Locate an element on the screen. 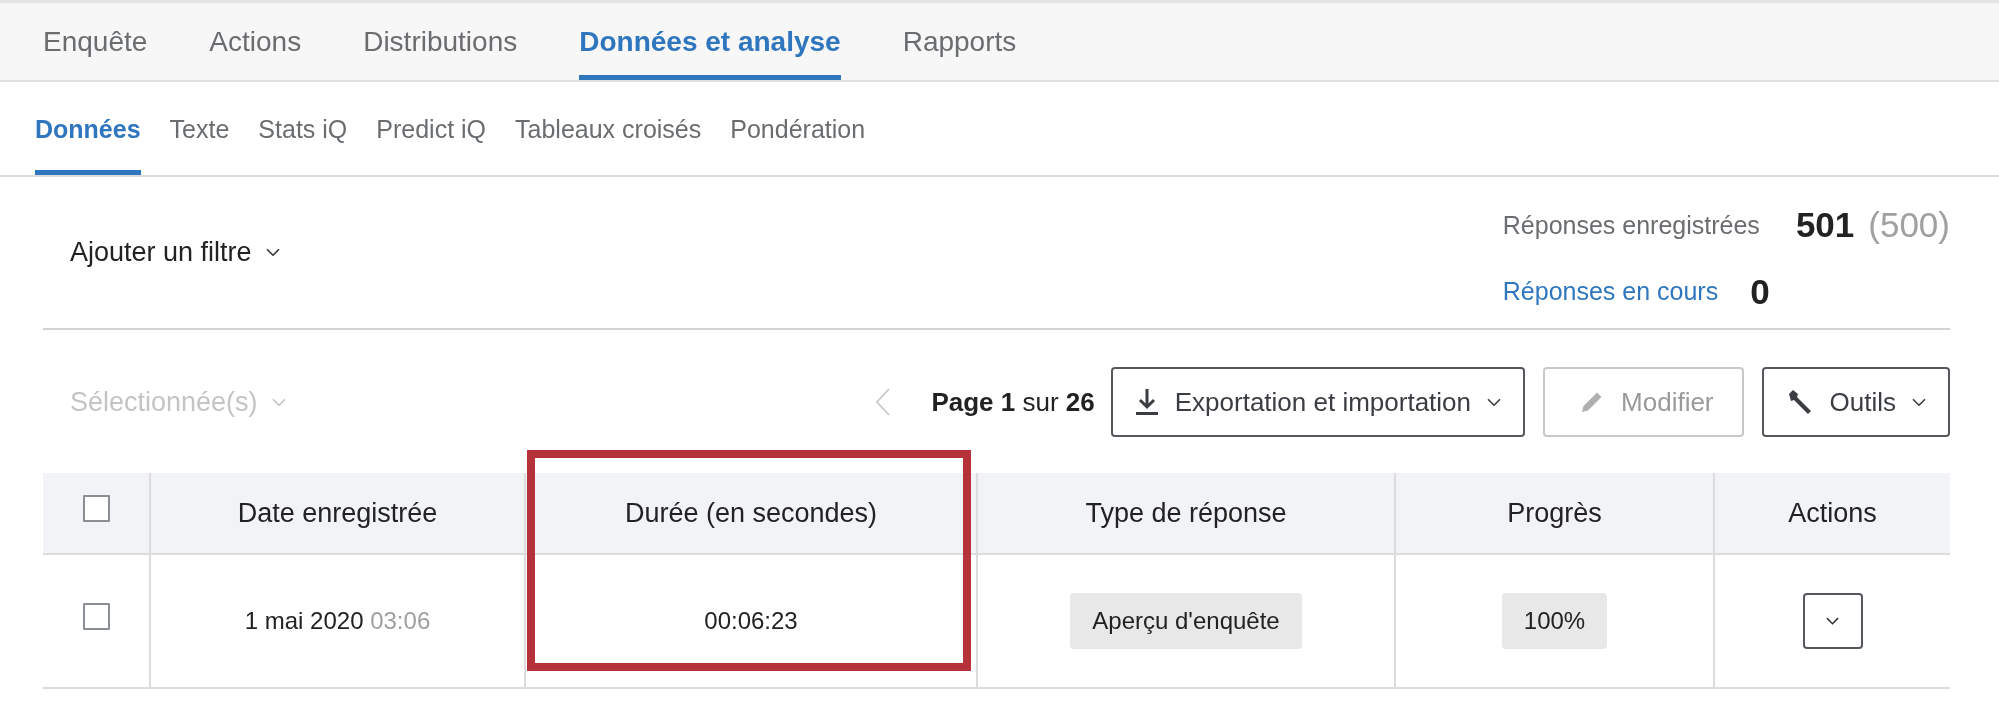 The width and height of the screenshot is (1999, 705). export-import-button: Exportation et importation is located at coordinates (1318, 402).